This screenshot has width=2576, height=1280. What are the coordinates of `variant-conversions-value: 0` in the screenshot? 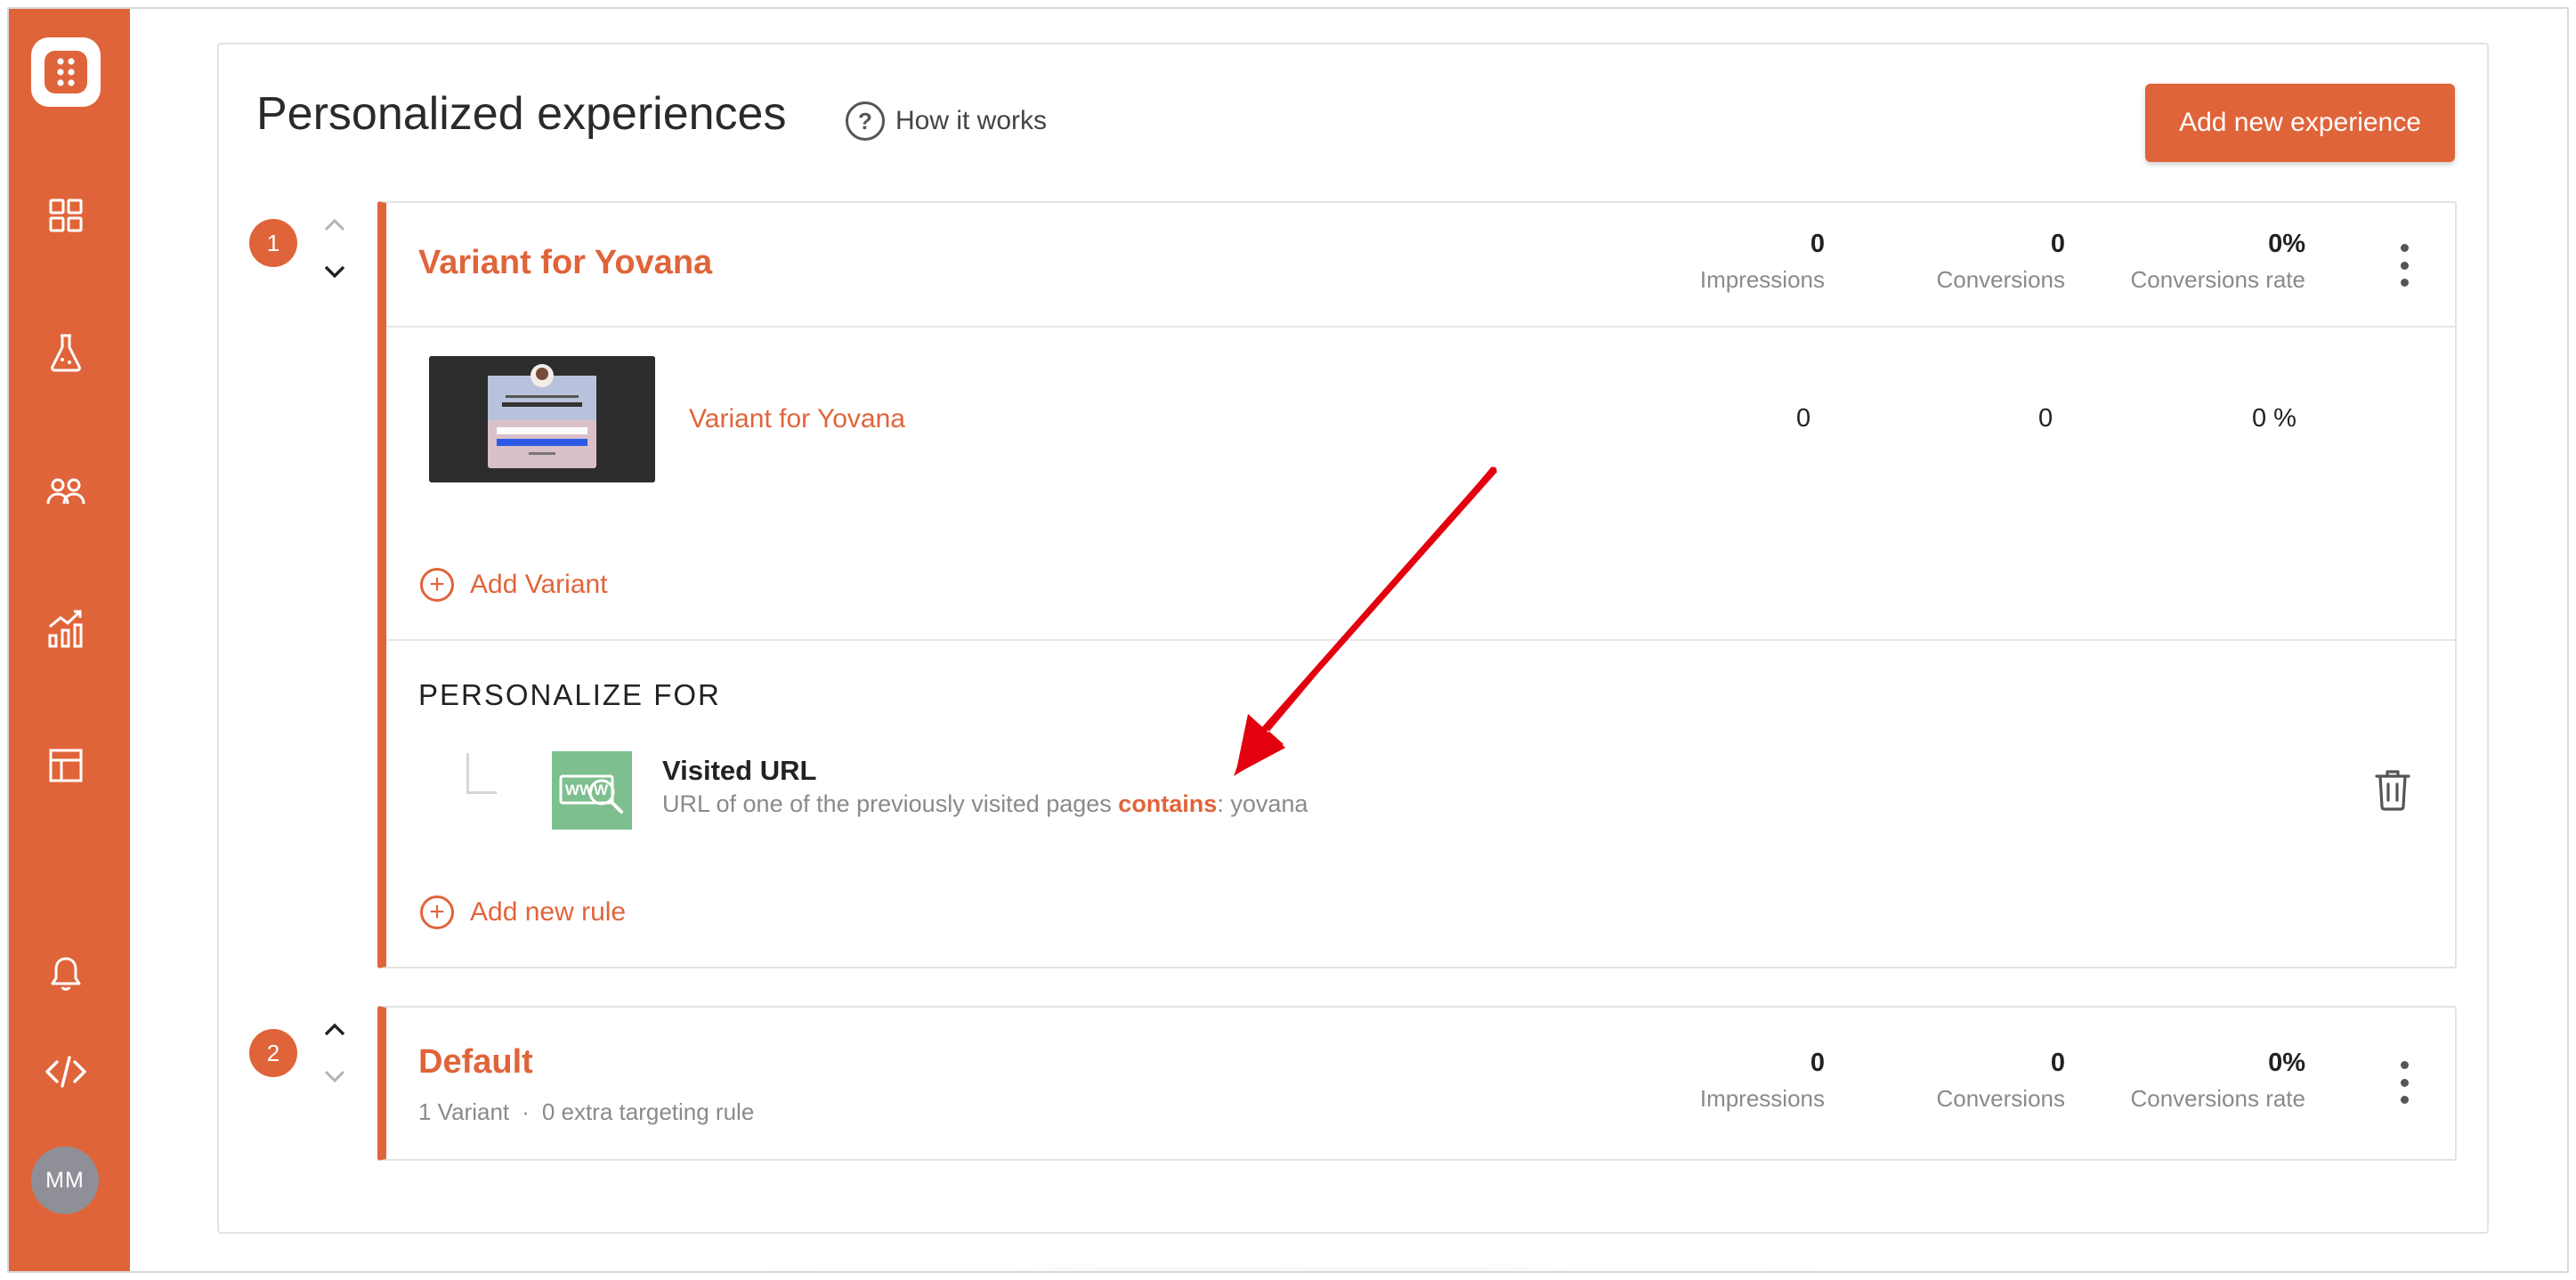 It's located at (2046, 419).